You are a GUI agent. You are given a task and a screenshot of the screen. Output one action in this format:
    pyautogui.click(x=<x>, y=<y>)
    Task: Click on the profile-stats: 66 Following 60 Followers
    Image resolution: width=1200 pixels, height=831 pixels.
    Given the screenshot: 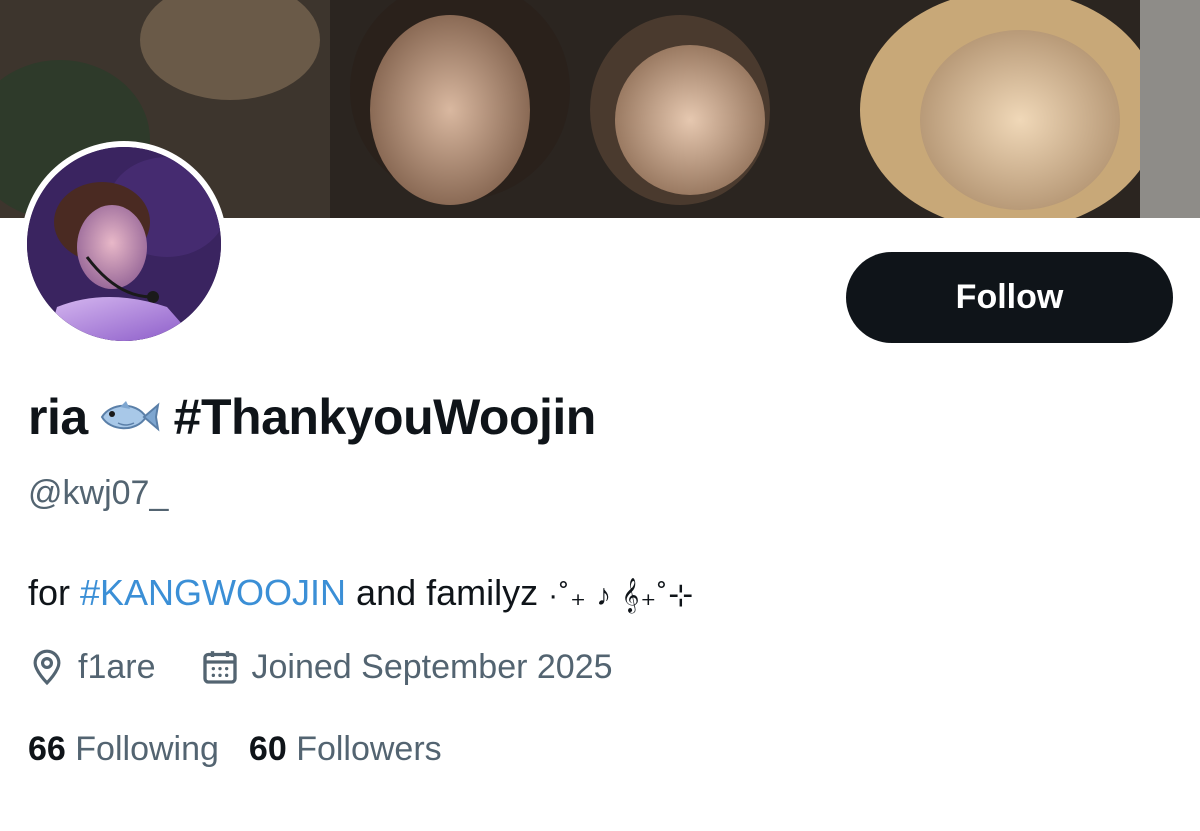 What is the action you would take?
    pyautogui.click(x=235, y=749)
    